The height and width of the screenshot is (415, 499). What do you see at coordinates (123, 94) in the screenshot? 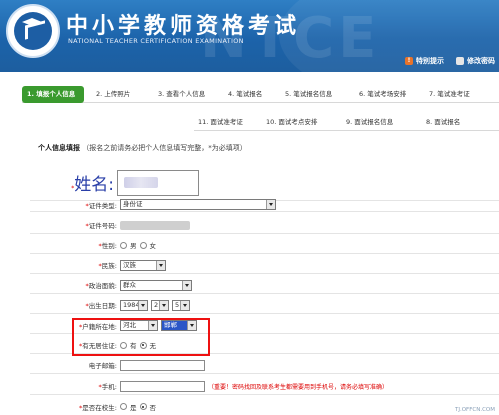
I see `step-upload-photo: 2. 上传照片` at bounding box center [123, 94].